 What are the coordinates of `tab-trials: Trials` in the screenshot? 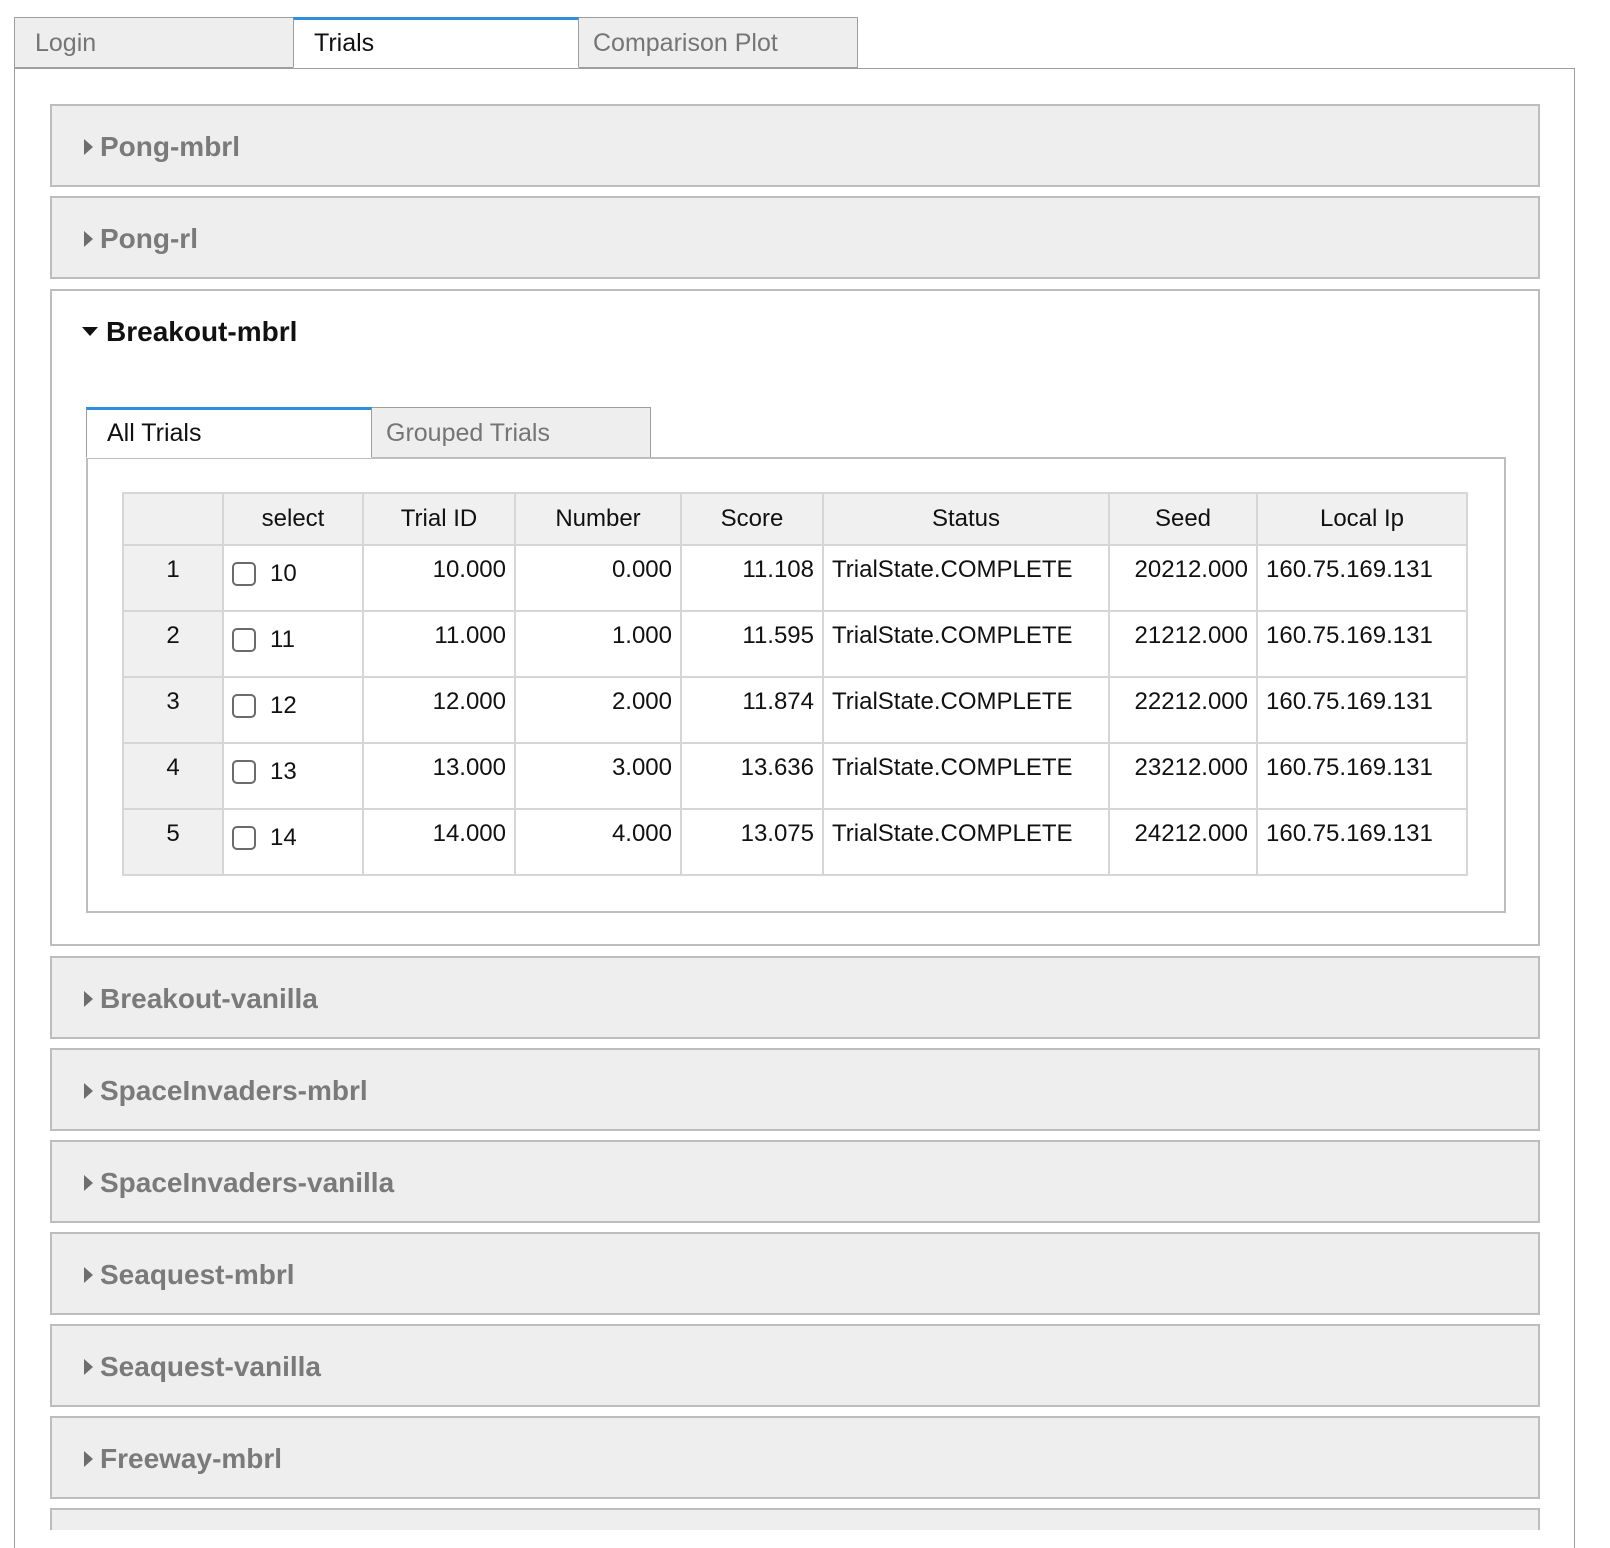 It's located at (436, 42).